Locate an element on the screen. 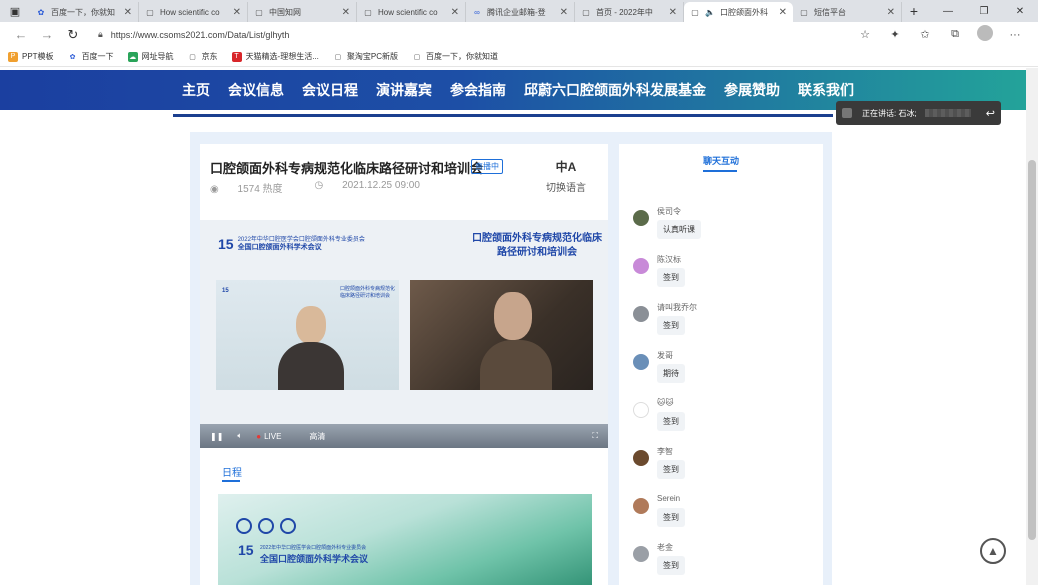 This screenshot has height=585, width=1038. tab: ▢ 中国知网 ✕ is located at coordinates (302, 12).